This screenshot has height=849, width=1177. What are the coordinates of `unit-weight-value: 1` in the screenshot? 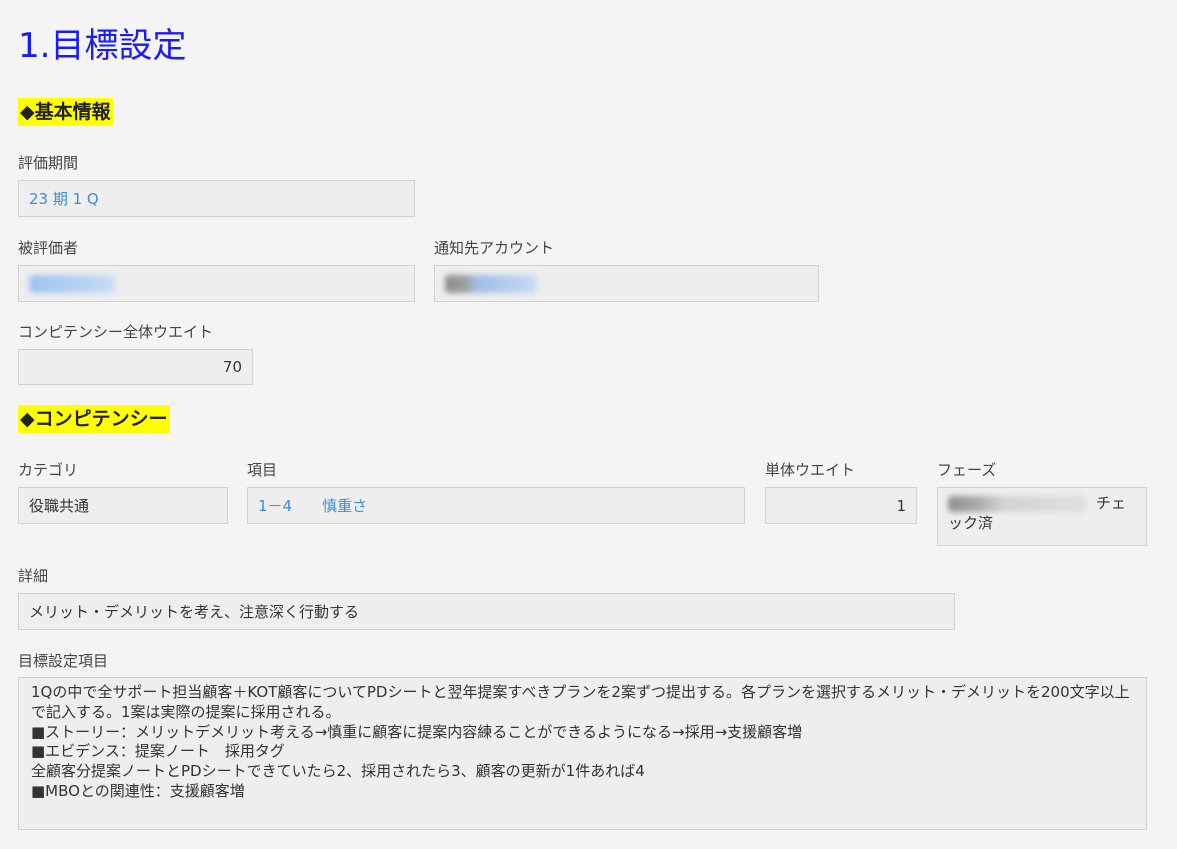 It's located at (901, 505).